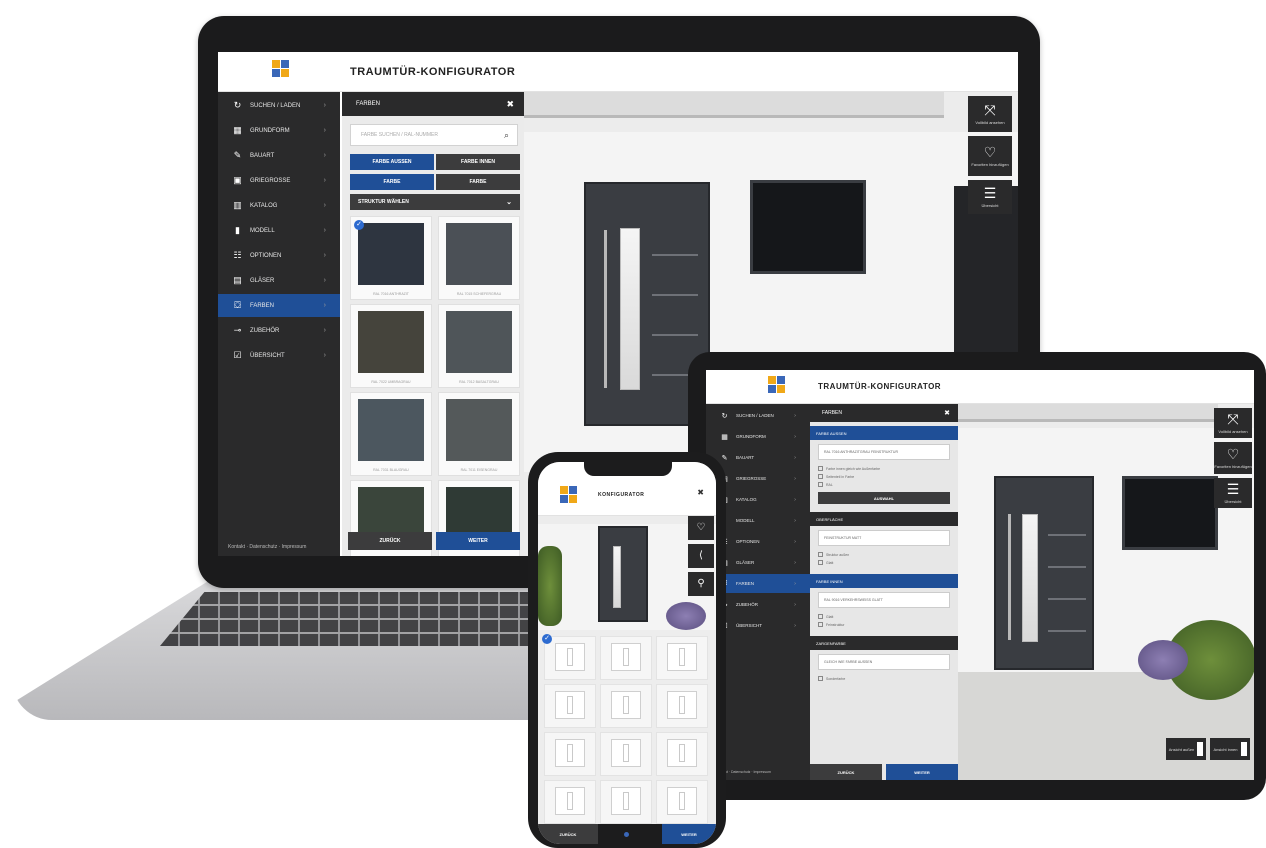 The height and width of the screenshot is (848, 1266). What do you see at coordinates (831, 678) in the screenshot?
I see `option-checkbox: Sonderfarbe` at bounding box center [831, 678].